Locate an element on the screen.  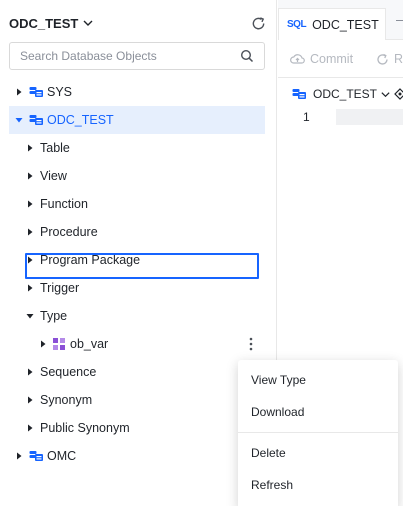
tree-node-program-package: Program Package is located at coordinates (137, 260).